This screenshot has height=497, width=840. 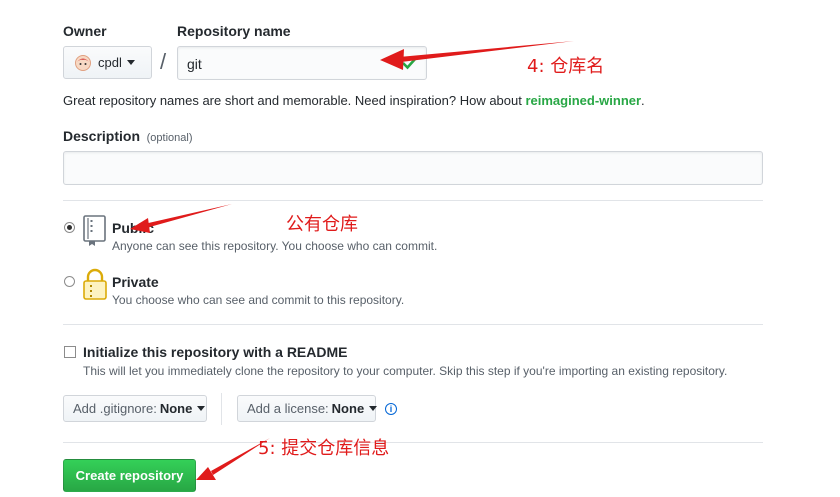 I want to click on annotation-public: 公有仓库, so click(x=322, y=224).